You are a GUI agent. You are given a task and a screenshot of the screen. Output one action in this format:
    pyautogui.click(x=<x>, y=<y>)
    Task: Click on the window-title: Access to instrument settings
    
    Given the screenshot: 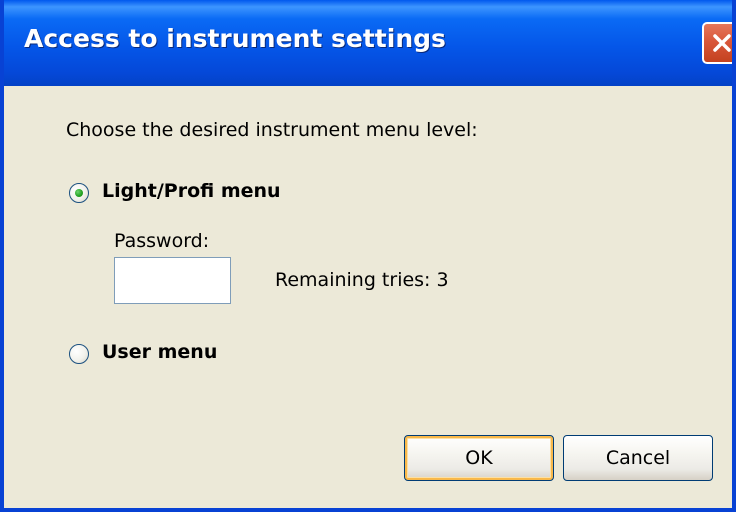 What is the action you would take?
    pyautogui.click(x=235, y=38)
    